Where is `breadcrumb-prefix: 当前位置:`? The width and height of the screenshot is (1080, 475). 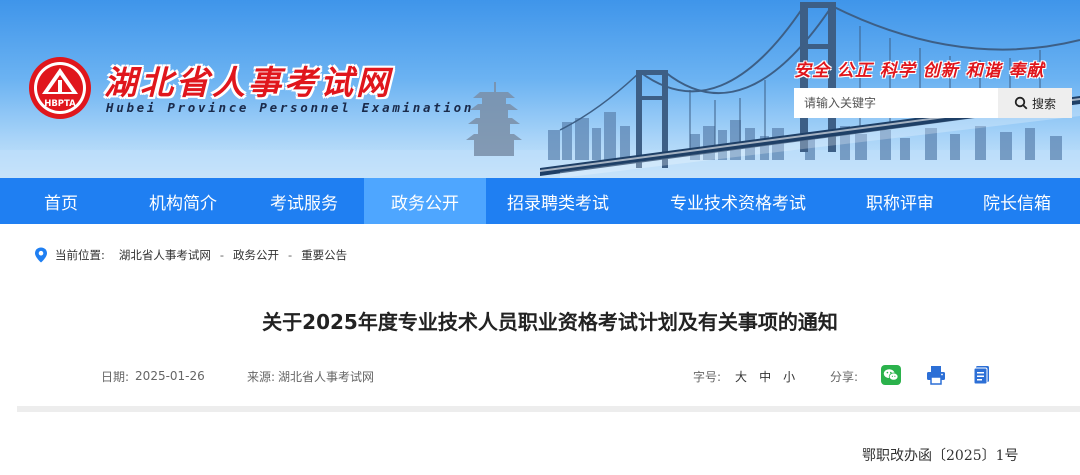
breadcrumb-prefix: 当前位置: is located at coordinates (80, 255).